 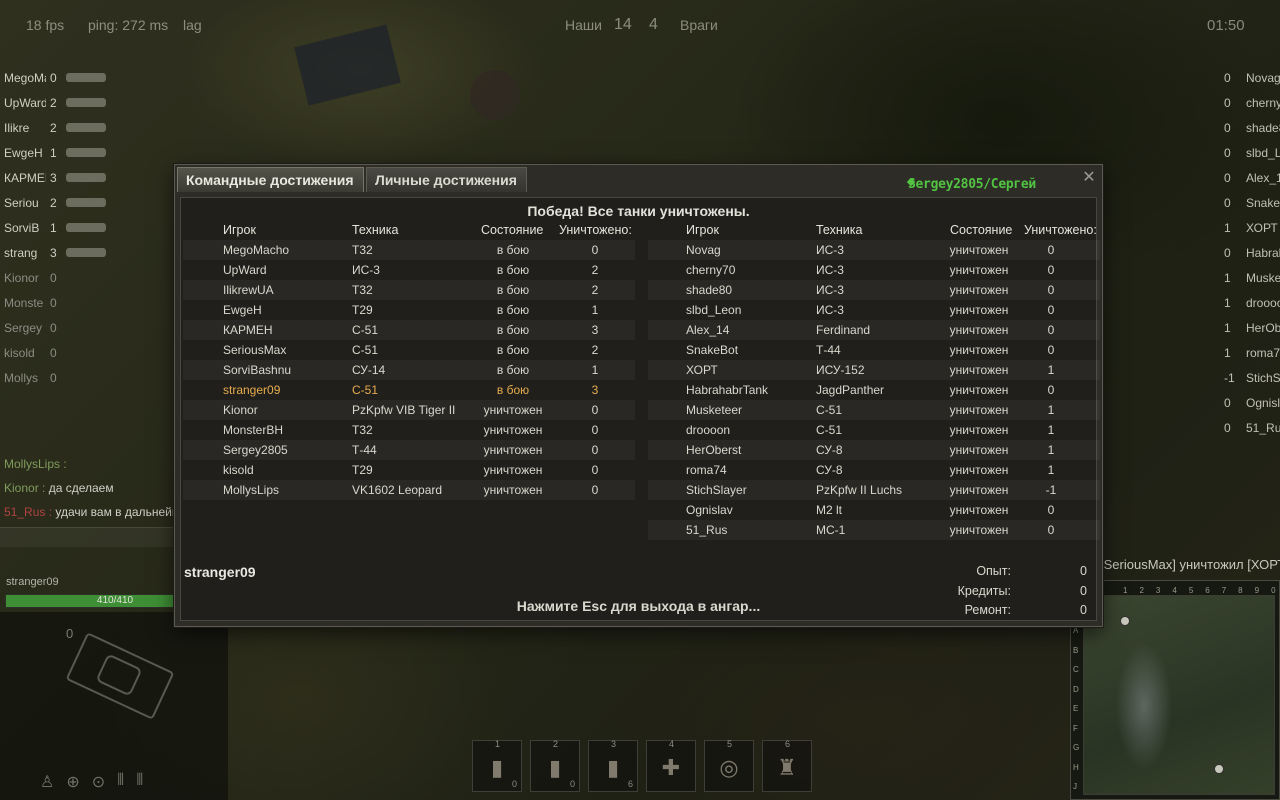 I want to click on table-row: EwgeH T29 в бою 1, so click(x=409, y=310).